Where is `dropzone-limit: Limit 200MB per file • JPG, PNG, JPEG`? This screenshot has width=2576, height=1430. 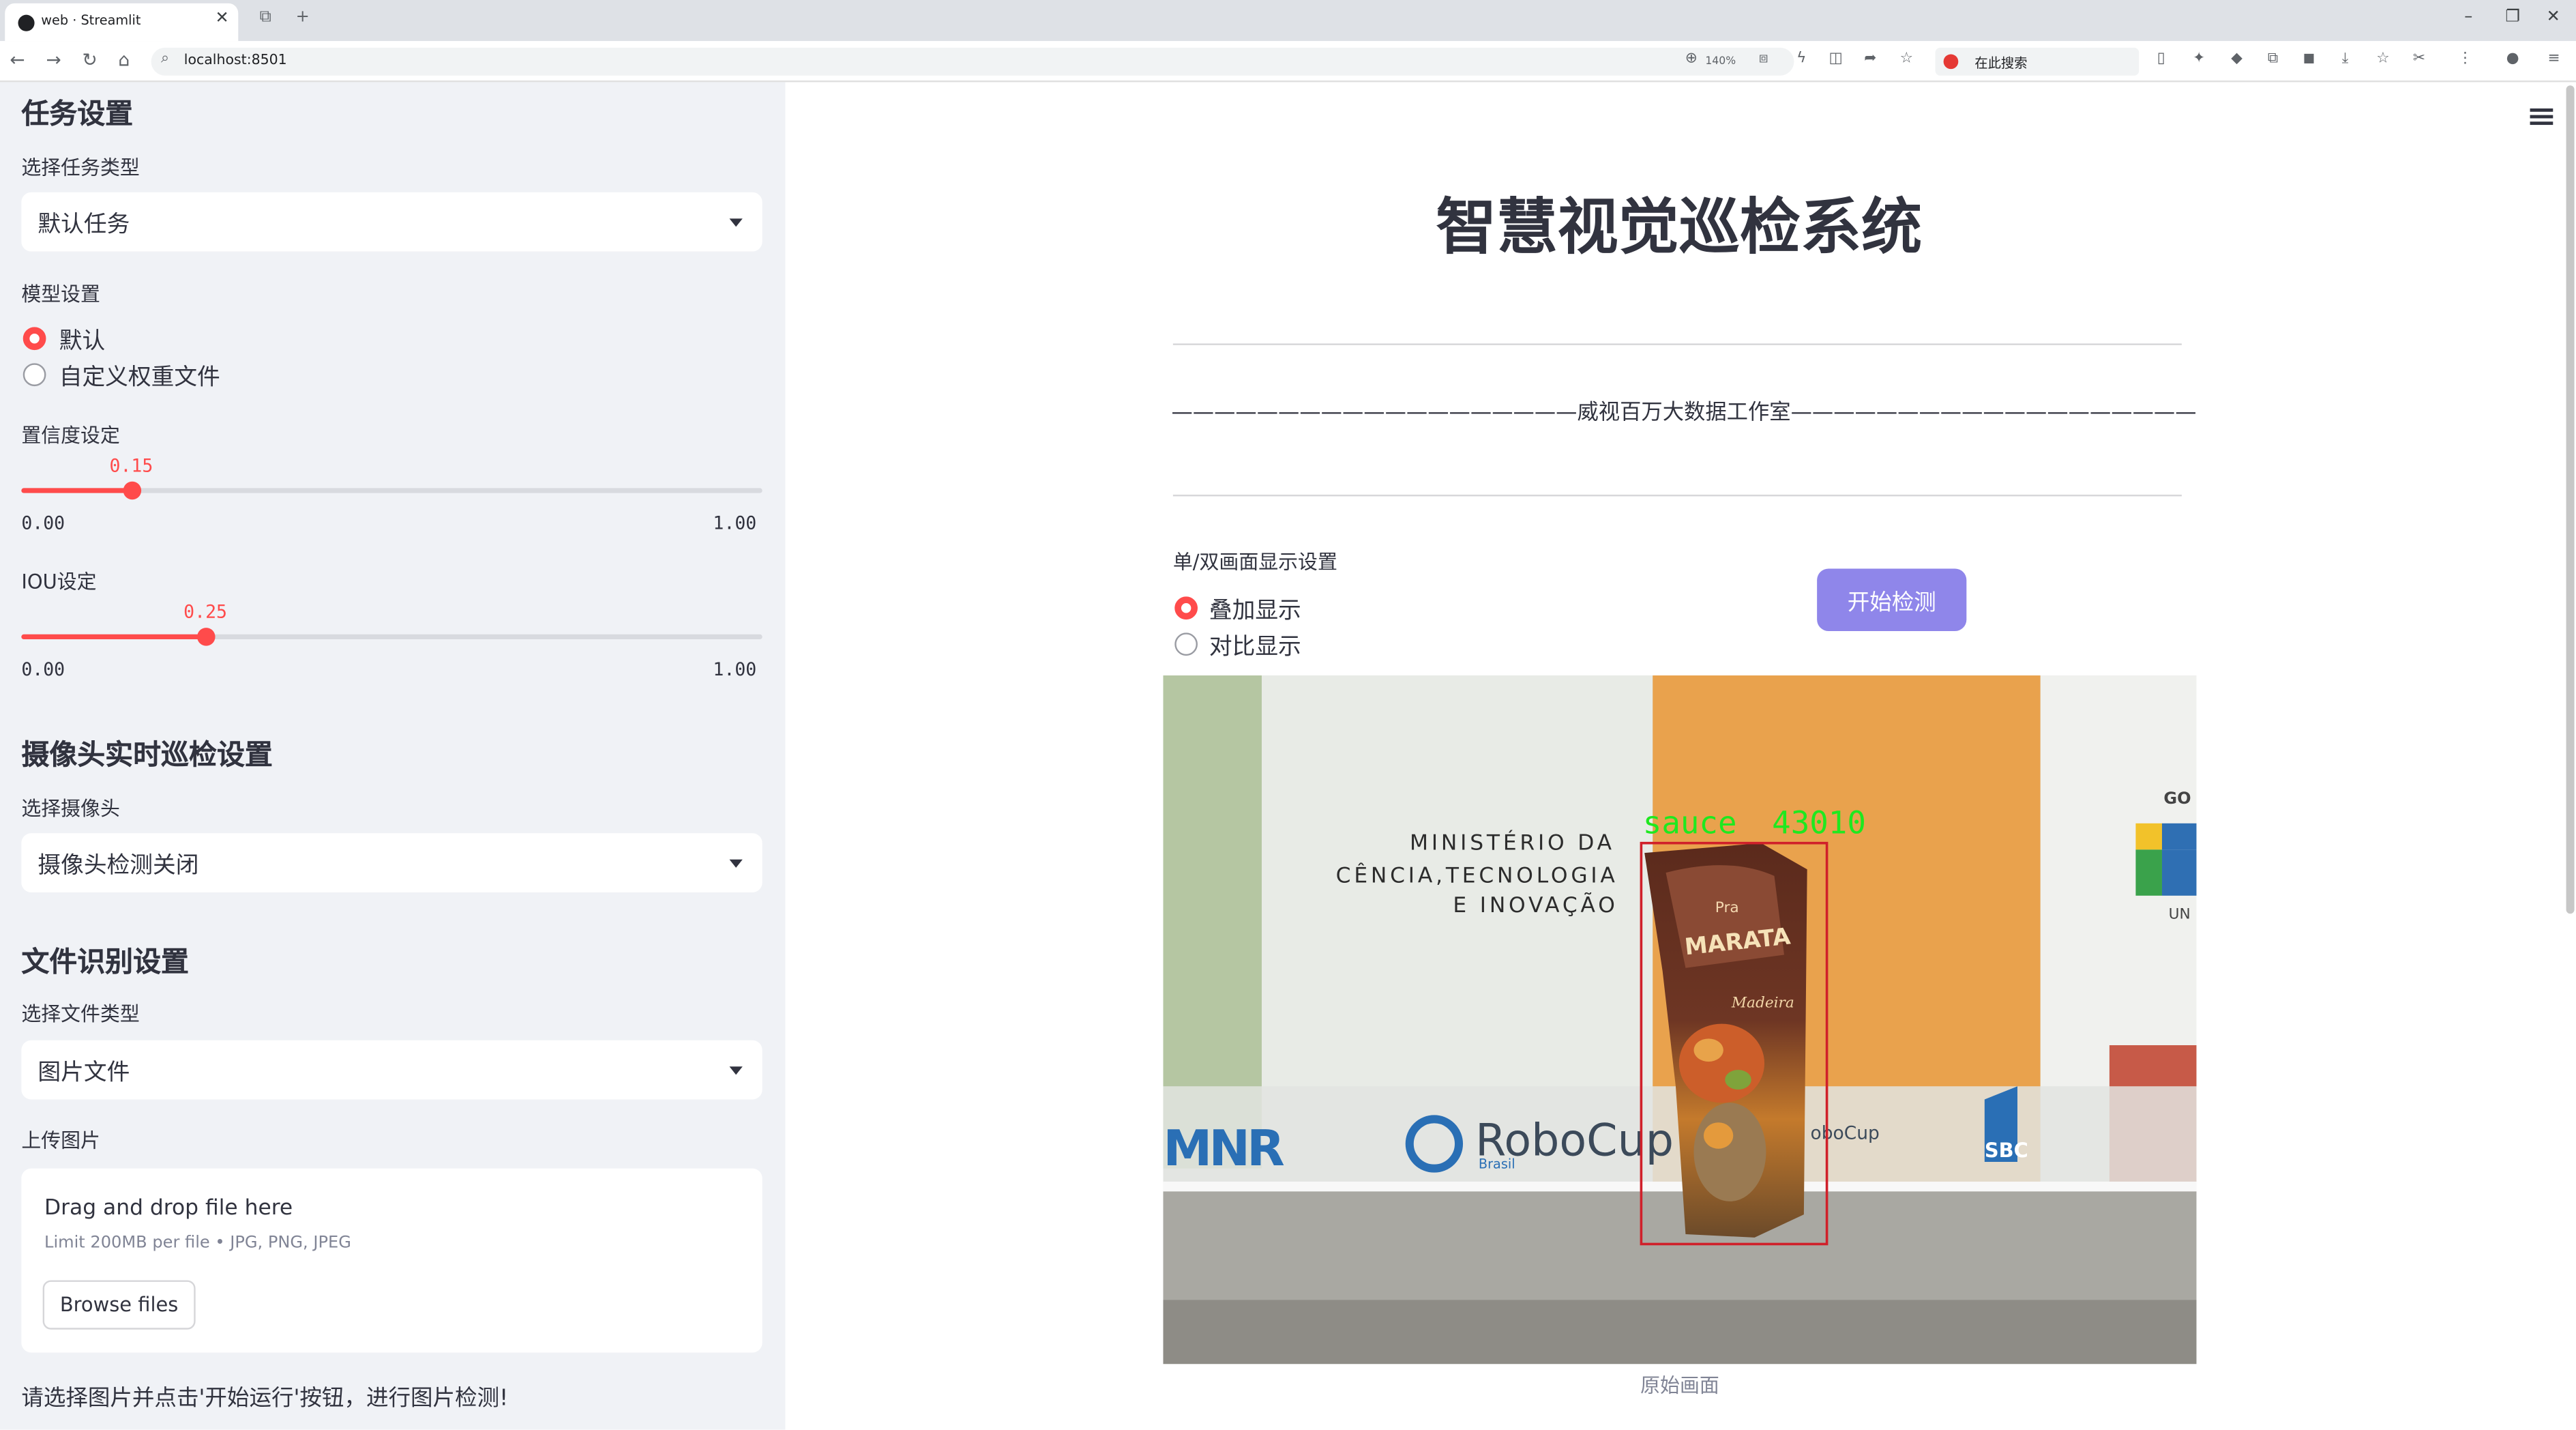
dropzone-limit: Limit 200MB per file • JPG, PNG, JPEG is located at coordinates (197, 1244).